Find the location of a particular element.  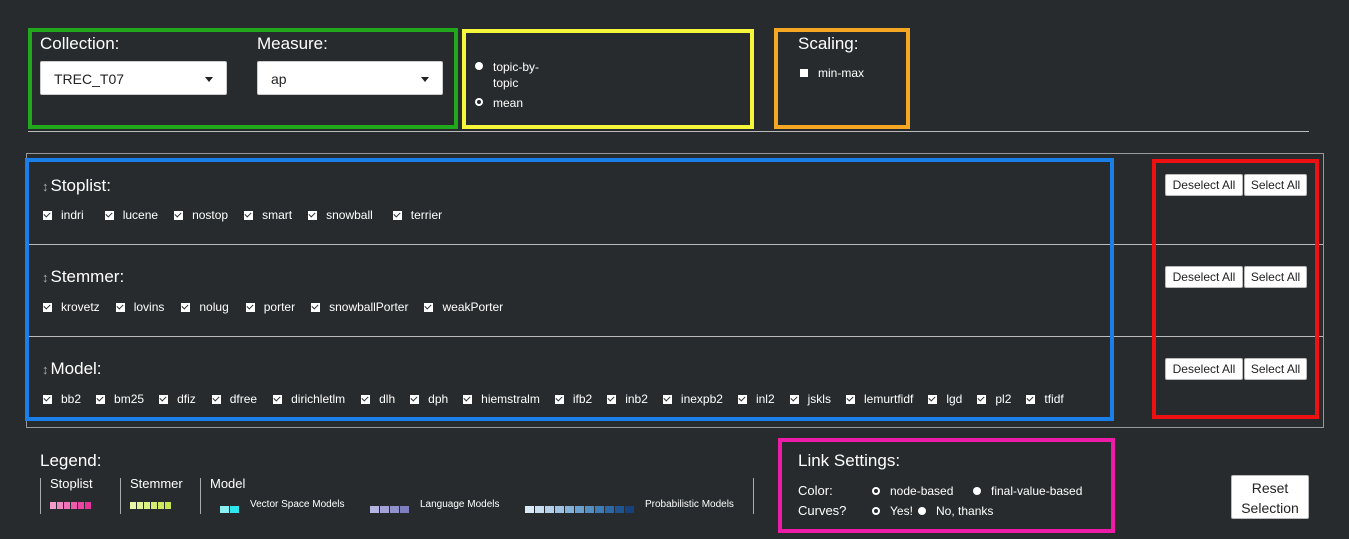

checkbox-item: dfiz is located at coordinates (177, 399).